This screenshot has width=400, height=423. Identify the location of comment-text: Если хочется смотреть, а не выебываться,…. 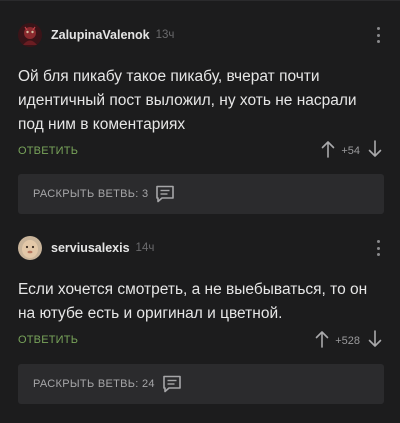
(193, 301).